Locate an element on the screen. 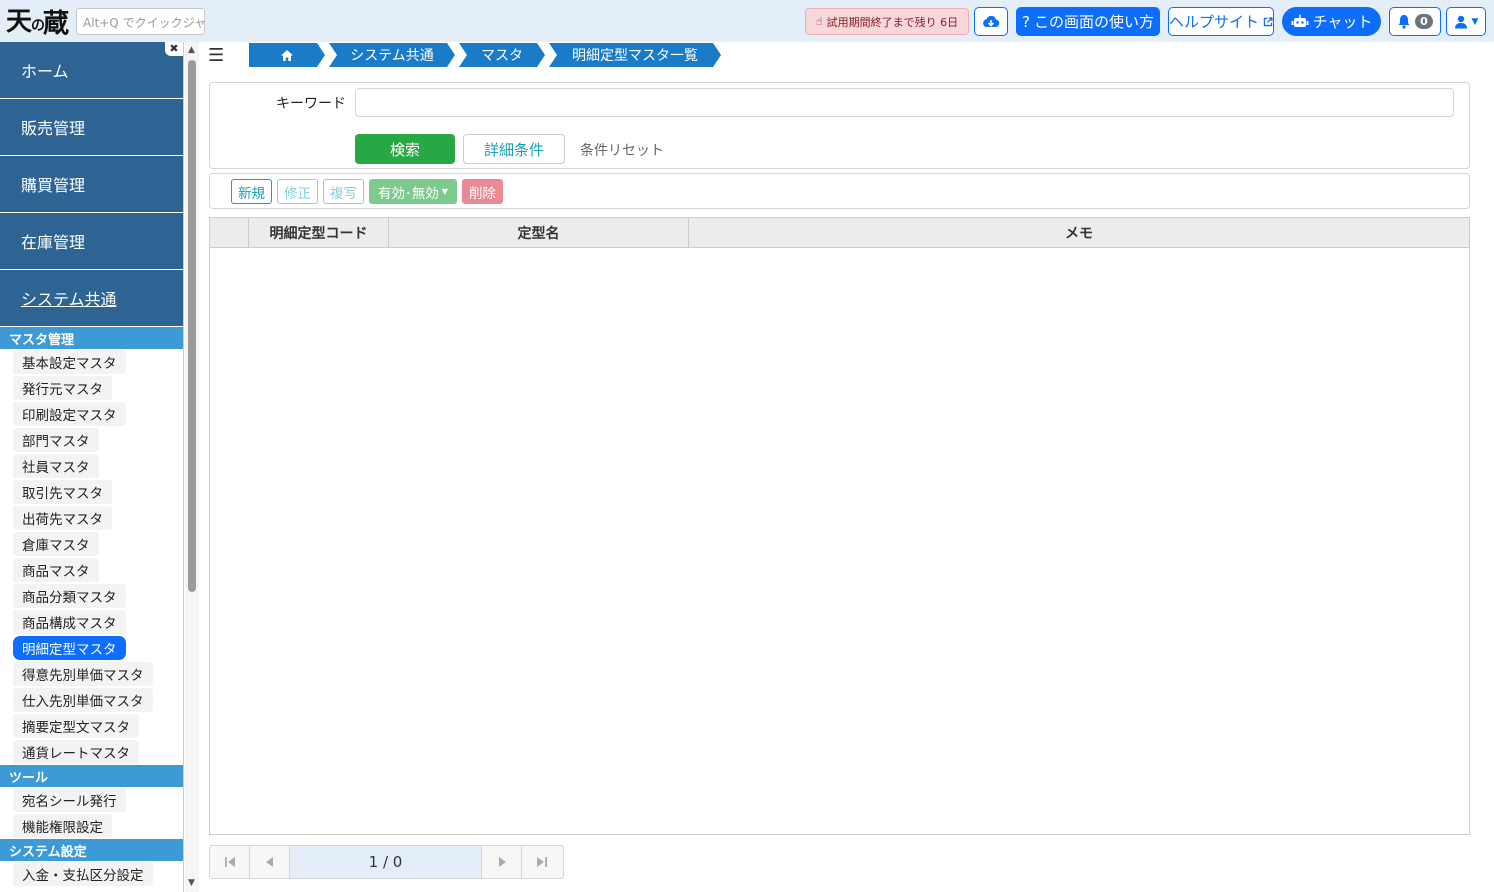  svg-text: 天 is located at coordinates (19, 22).